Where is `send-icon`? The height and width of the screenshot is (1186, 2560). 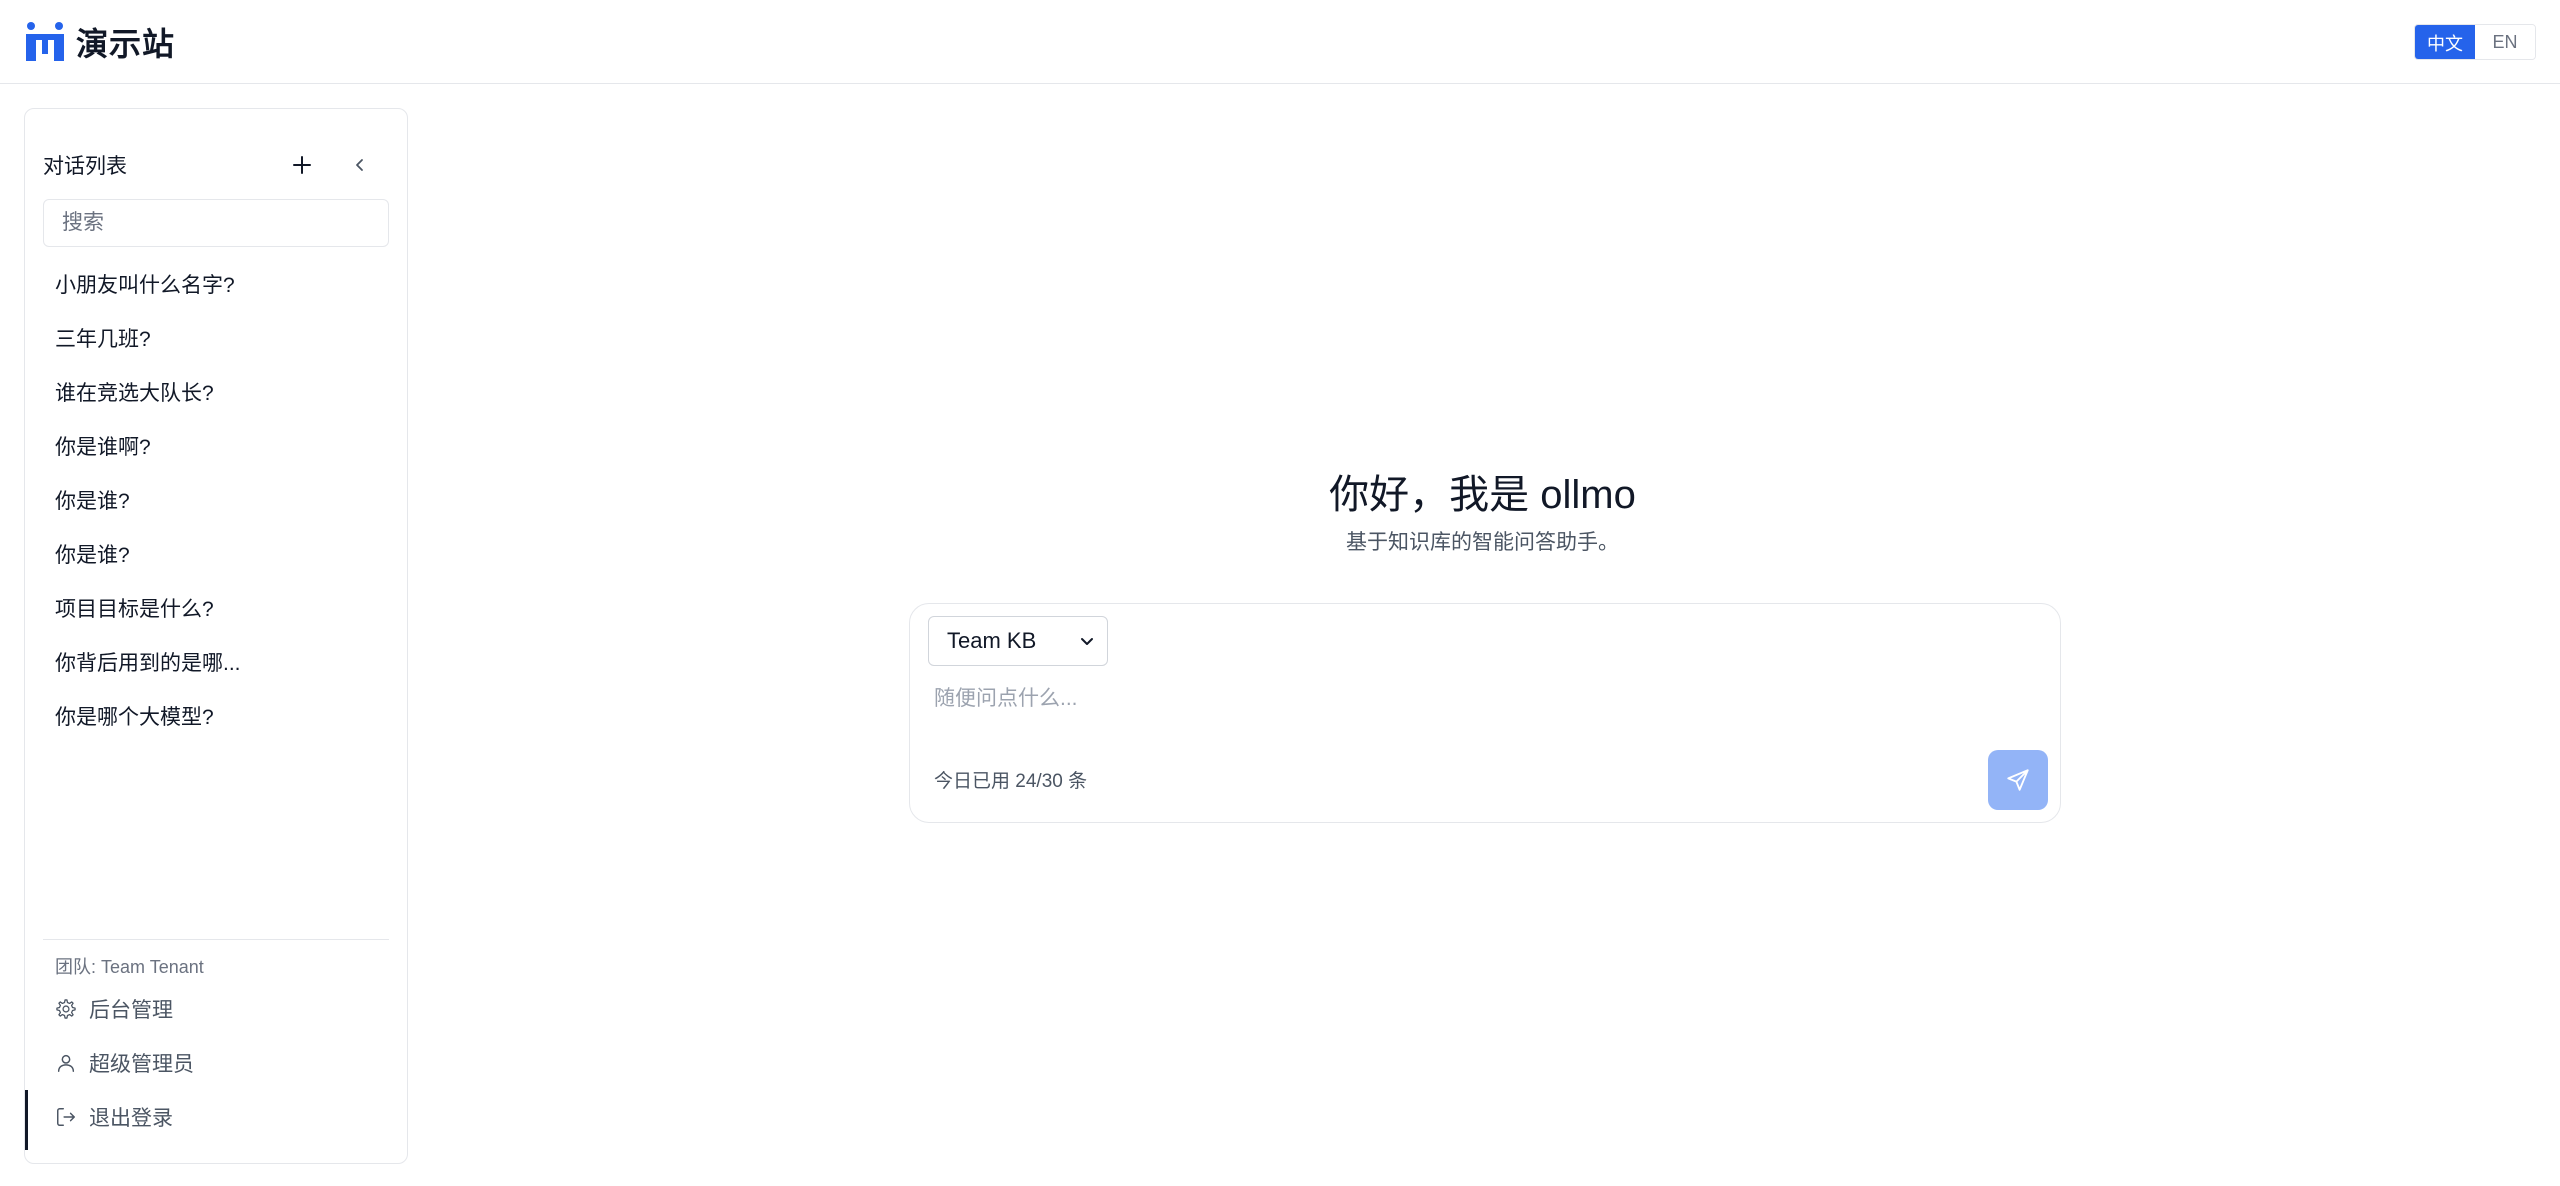
send-icon is located at coordinates (2018, 780).